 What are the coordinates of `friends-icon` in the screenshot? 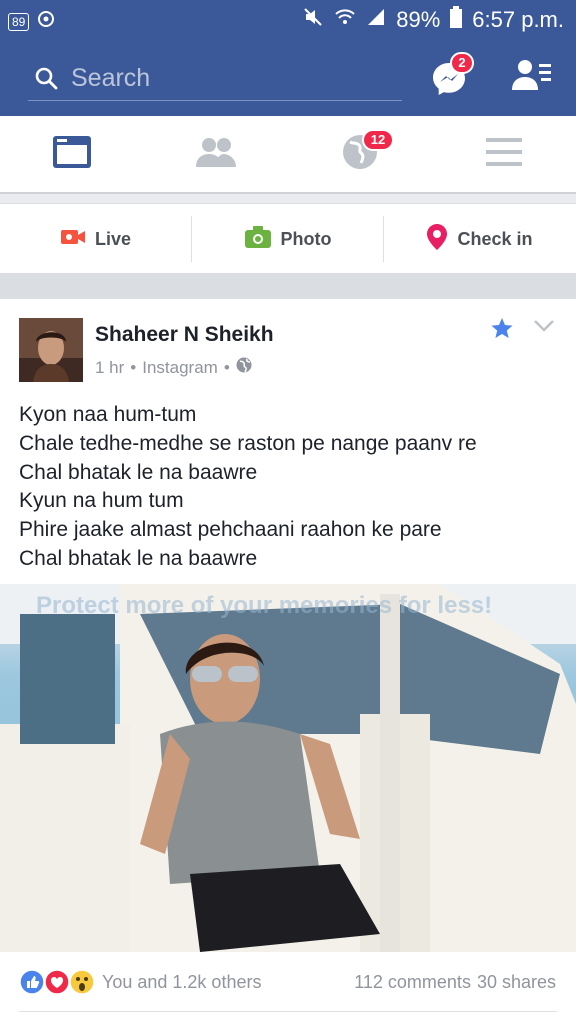 It's located at (216, 154).